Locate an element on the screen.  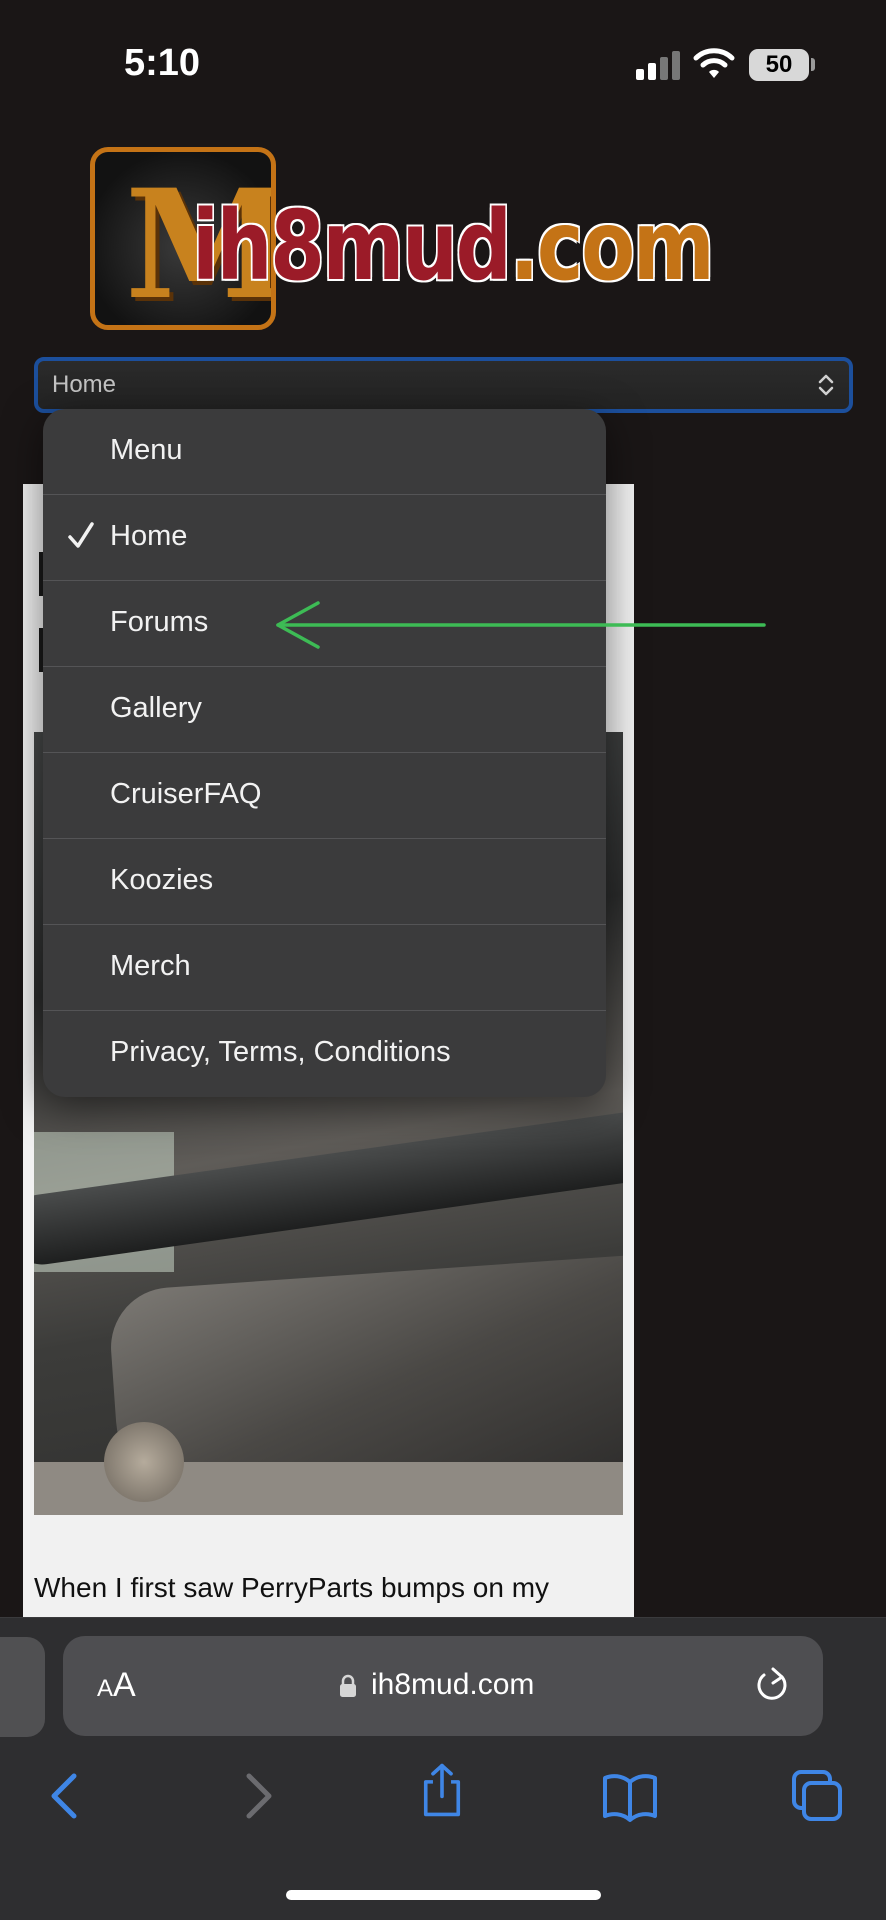
wifi-icon is located at coordinates (714, 63).